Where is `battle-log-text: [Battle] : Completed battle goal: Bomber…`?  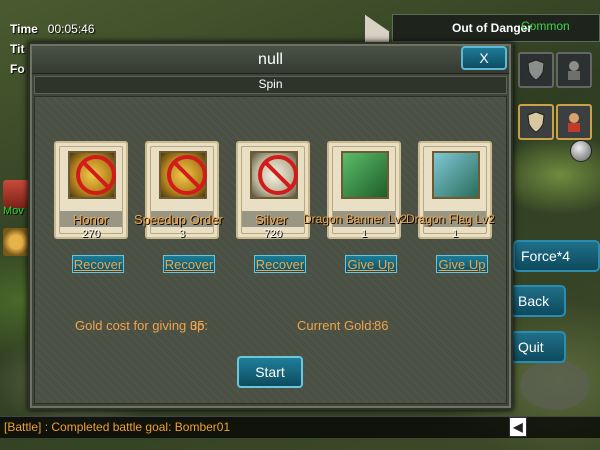
battle-log-text: [Battle] : Completed battle goal: Bomber… is located at coordinates (117, 427).